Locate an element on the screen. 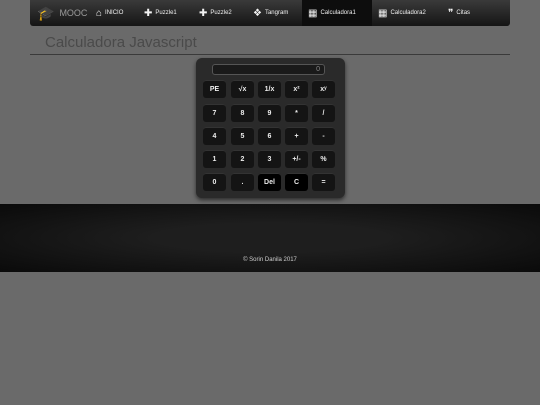 The image size is (540, 405). nav-item-inicio: ⌂ INICIO is located at coordinates (114, 13).